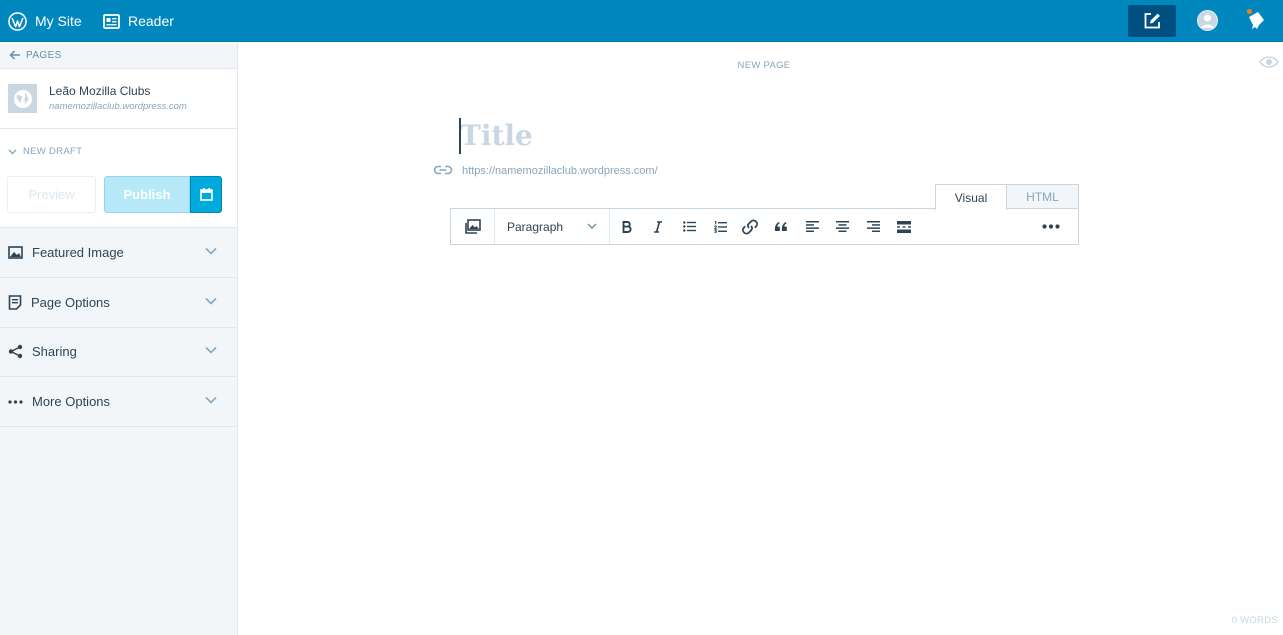 Image resolution: width=1283 pixels, height=635 pixels. Describe the element at coordinates (764, 65) in the screenshot. I see `editor-header-label: NEW PAGE` at that location.